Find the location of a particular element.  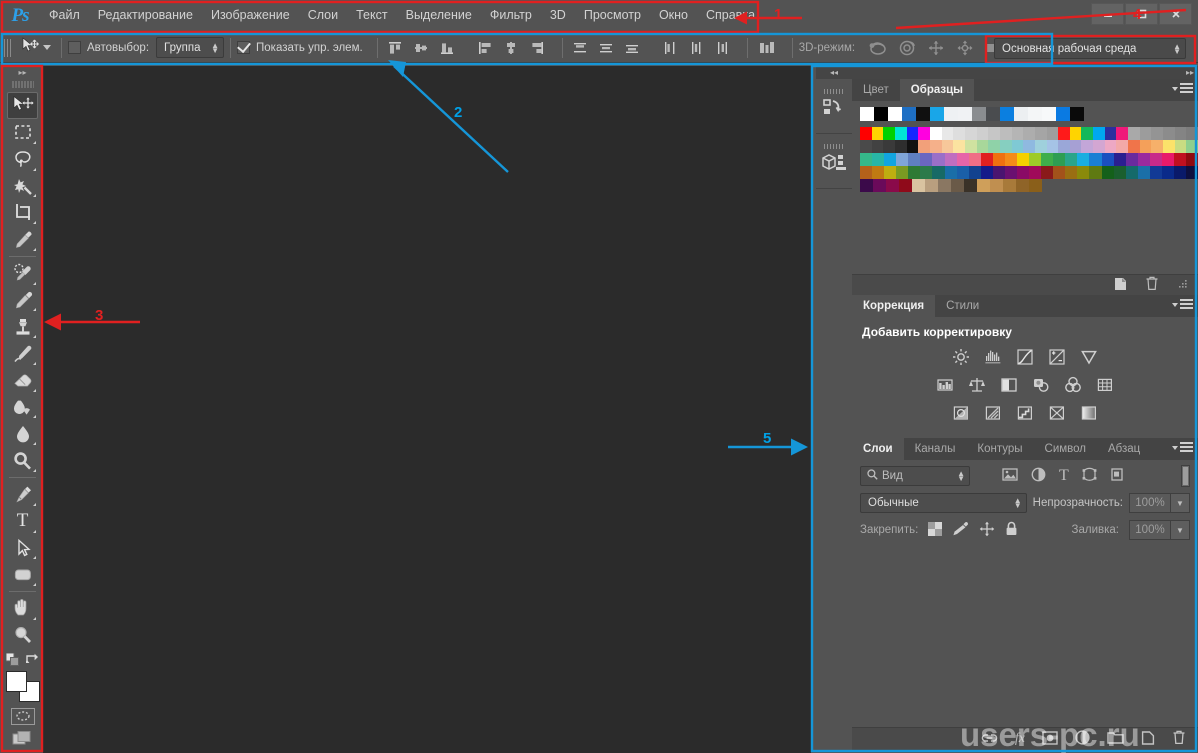

menu-item-file: Файл is located at coordinates (64, 15).